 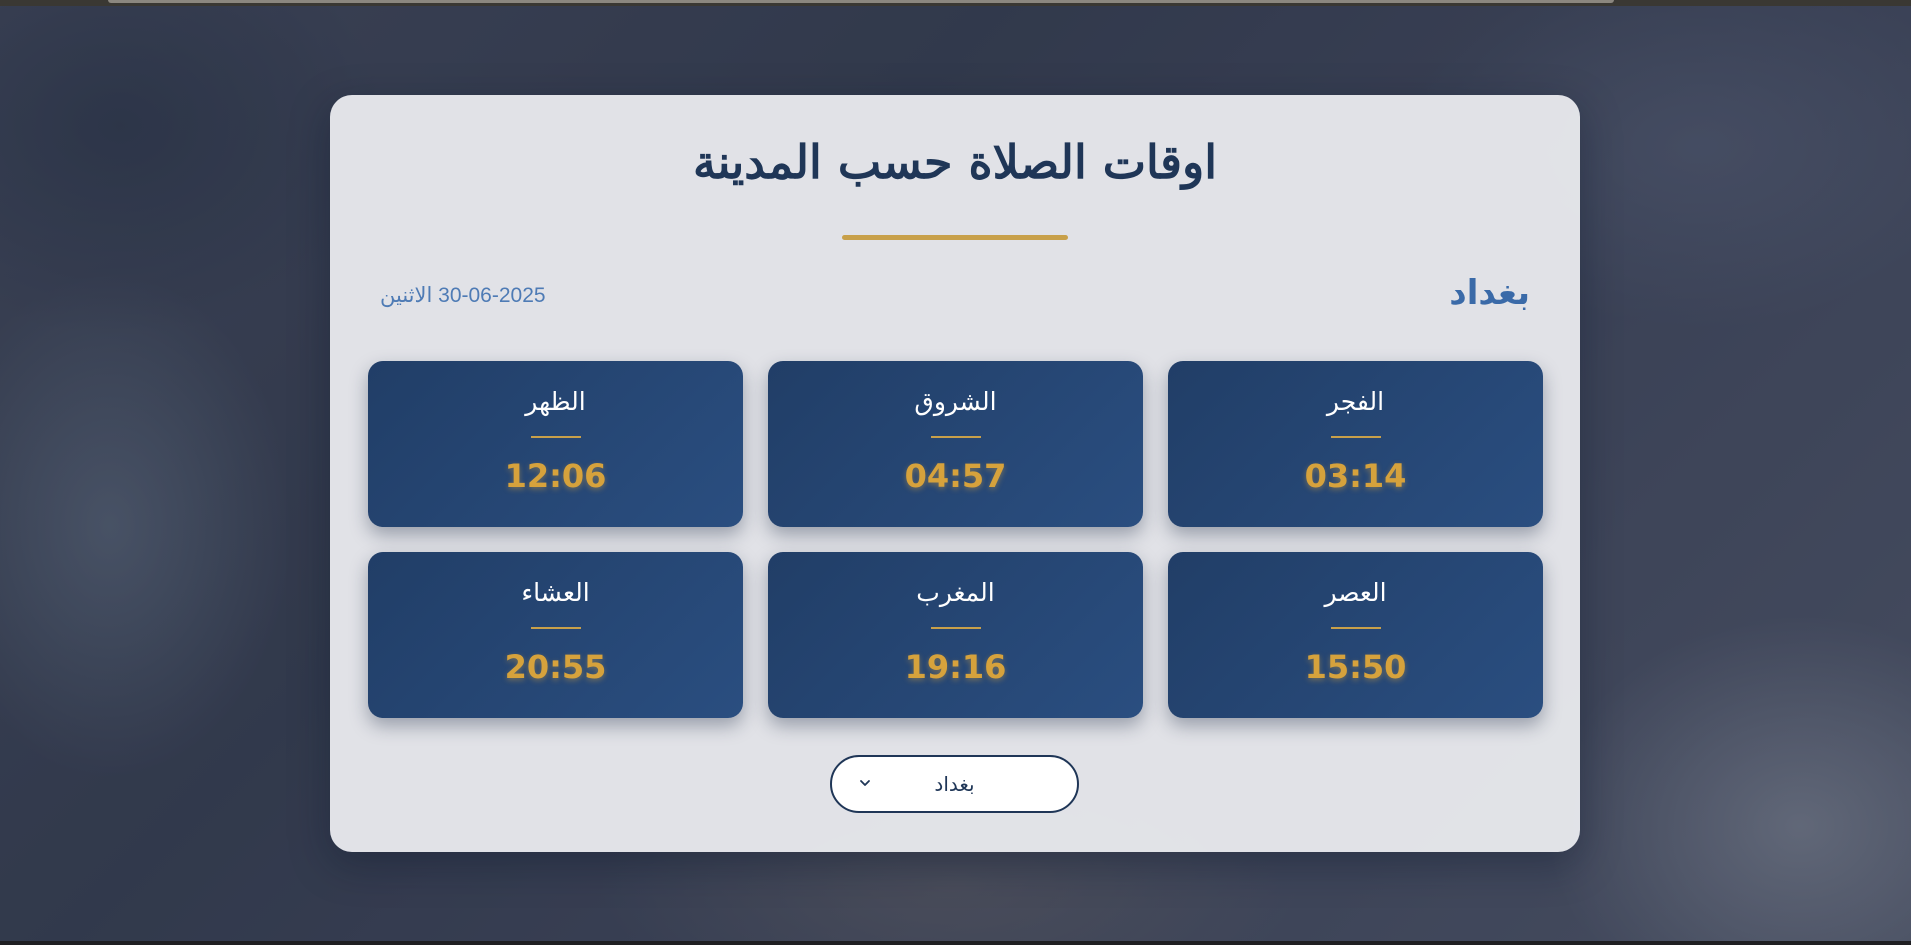 I want to click on prayer-name: المغرب, so click(x=955, y=592).